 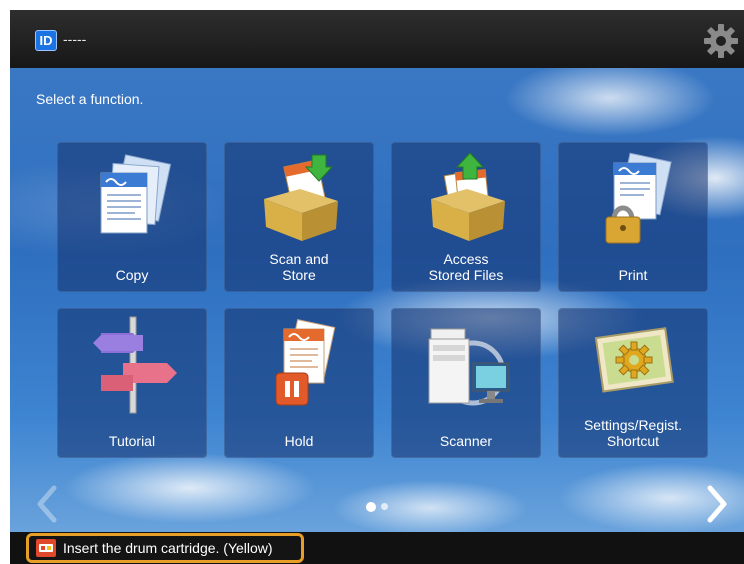 I want to click on status-bar: Insert the drum cartridge. (Yellow), so click(x=377, y=548).